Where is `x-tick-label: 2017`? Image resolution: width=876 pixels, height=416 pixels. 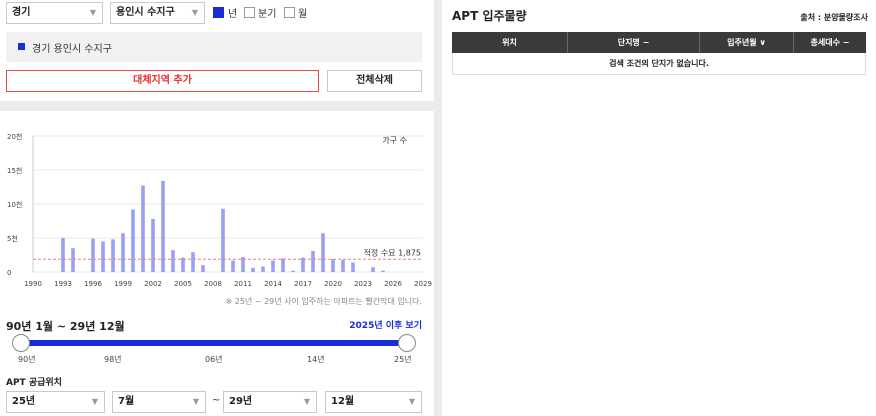
x-tick-label: 2017 is located at coordinates (303, 284).